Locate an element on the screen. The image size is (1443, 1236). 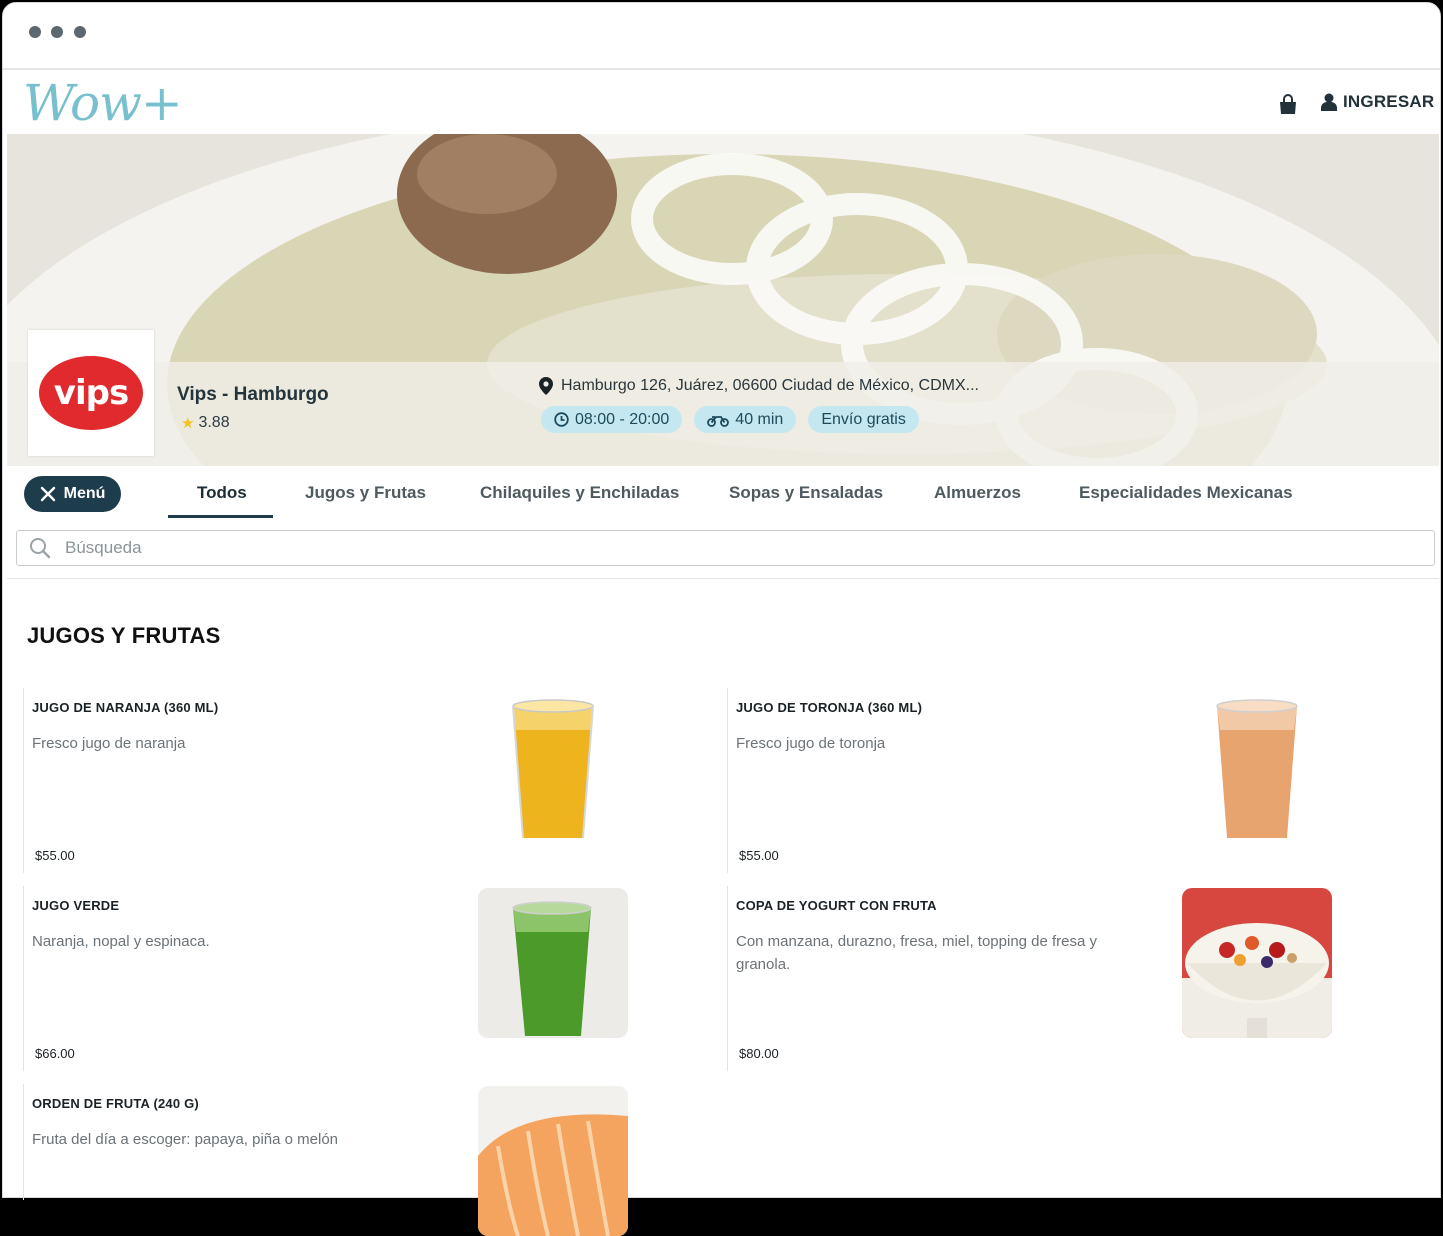
store-logo-mark: vips is located at coordinates (91, 393).